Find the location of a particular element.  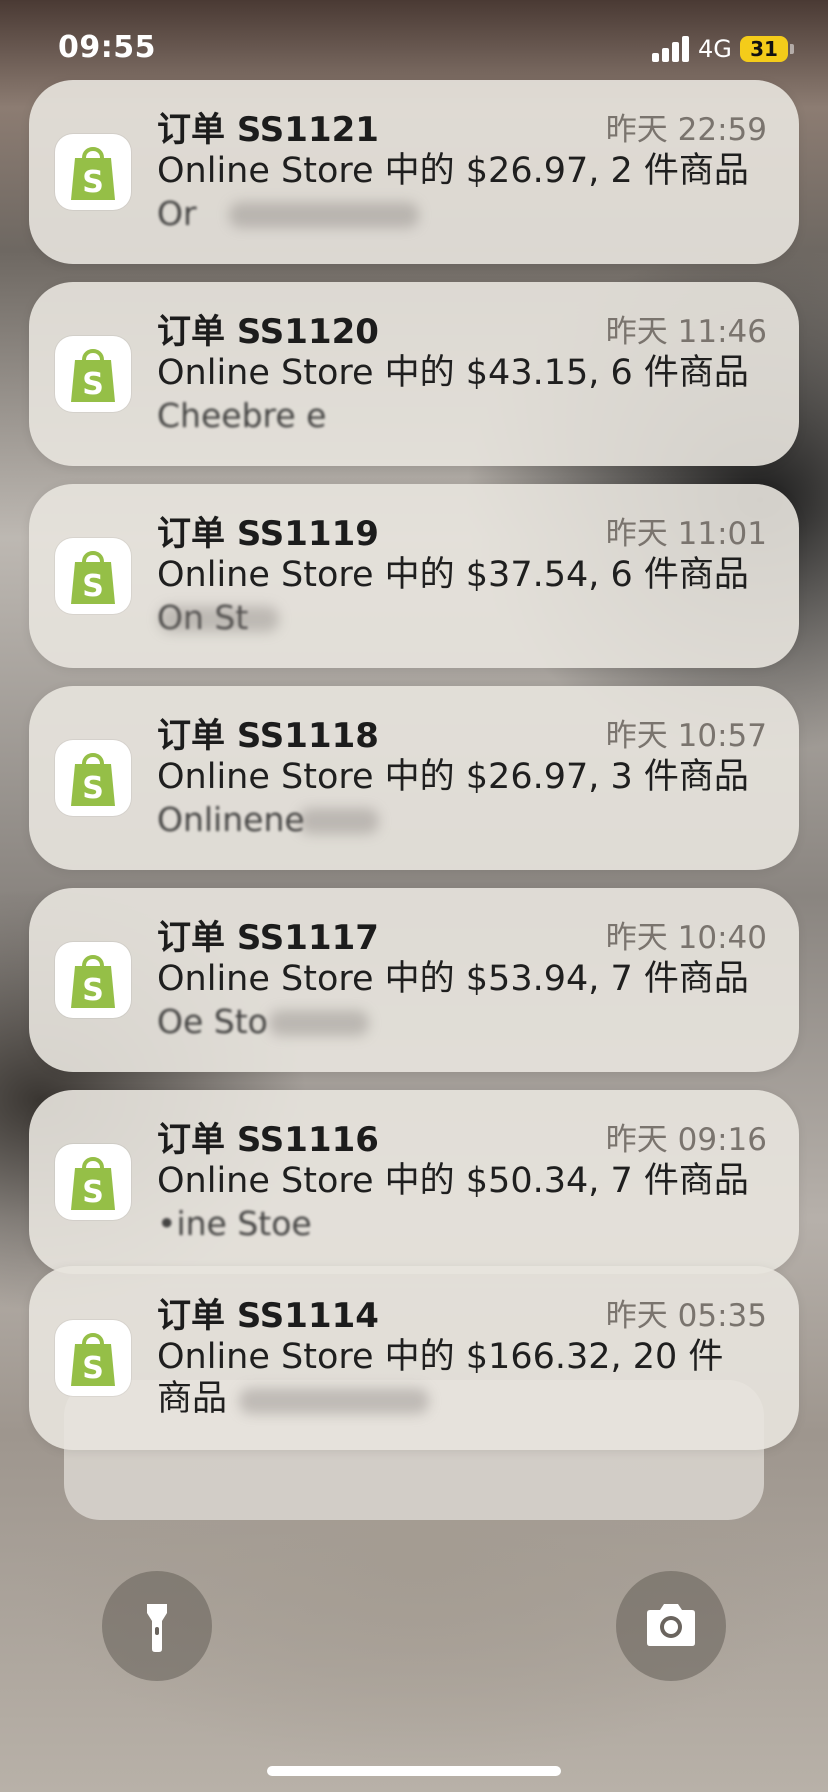

notification-time: 昨天 11:01 is located at coordinates (686, 534).